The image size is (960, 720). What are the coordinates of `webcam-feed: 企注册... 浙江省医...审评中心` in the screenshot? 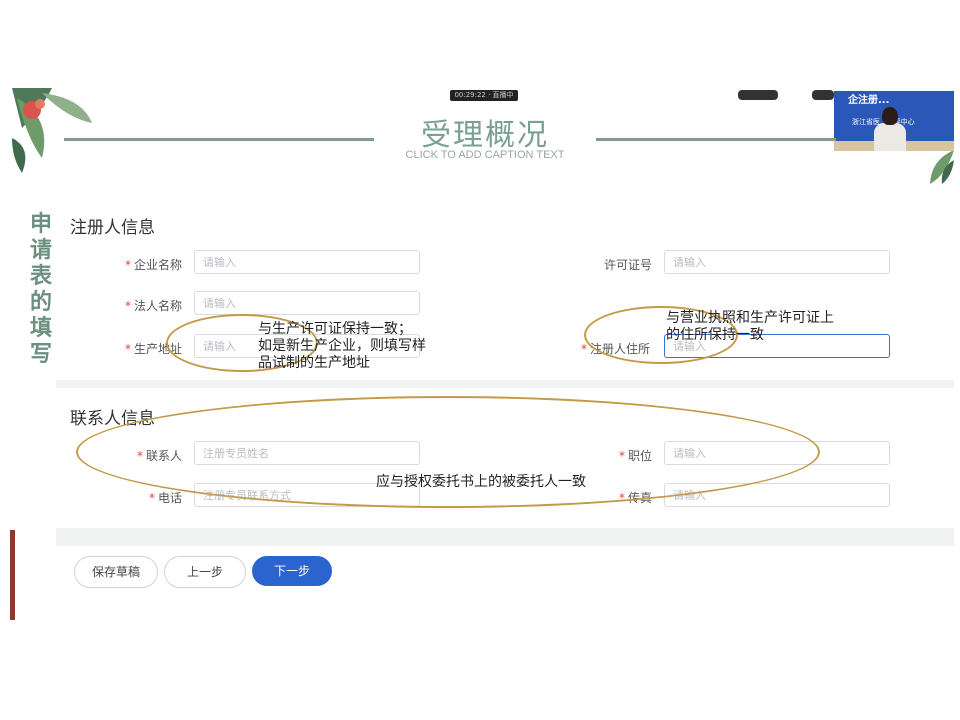 It's located at (894, 121).